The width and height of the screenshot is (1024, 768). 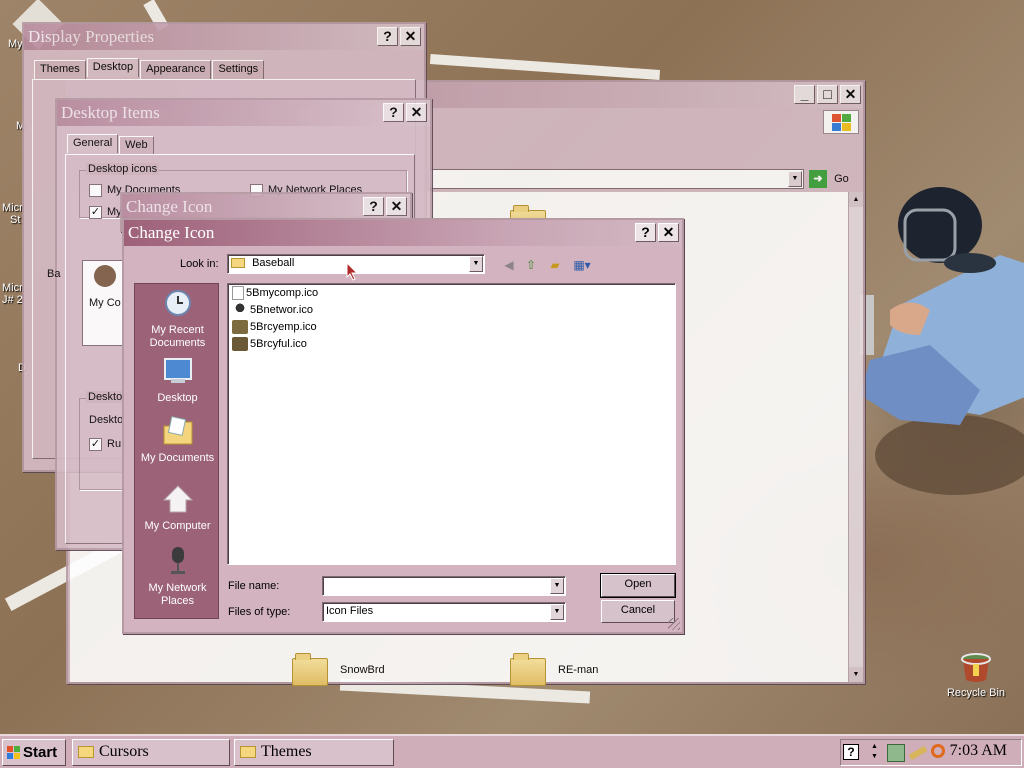 I want to click on taskbar-button-cursors: Cursors, so click(x=151, y=752).